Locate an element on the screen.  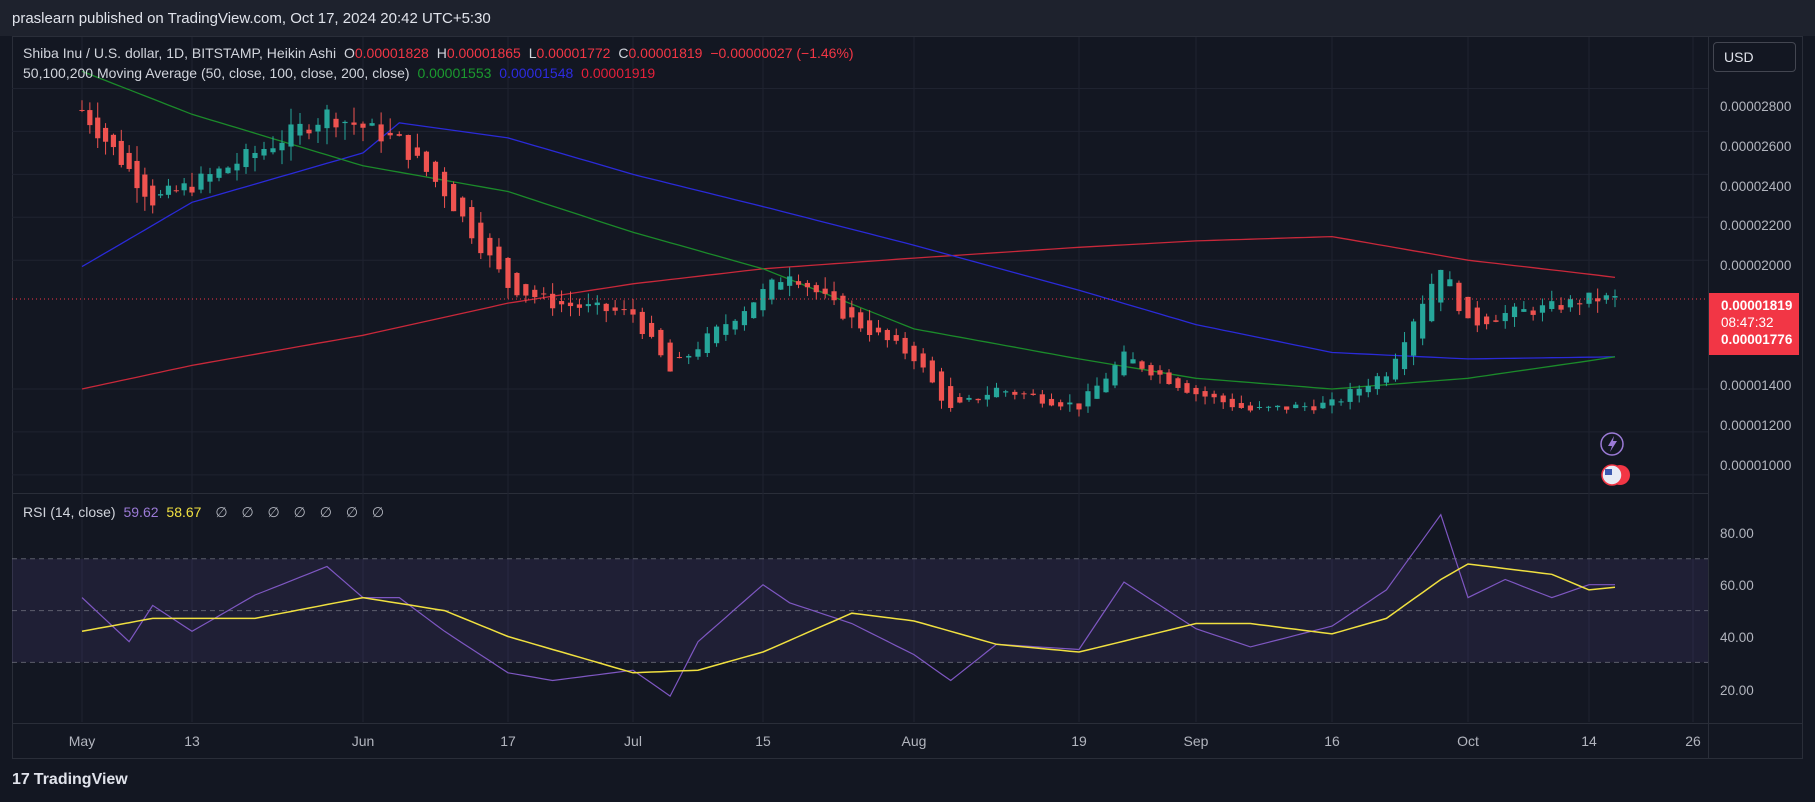
rsi-tick: 60.00 is located at coordinates (1737, 585).